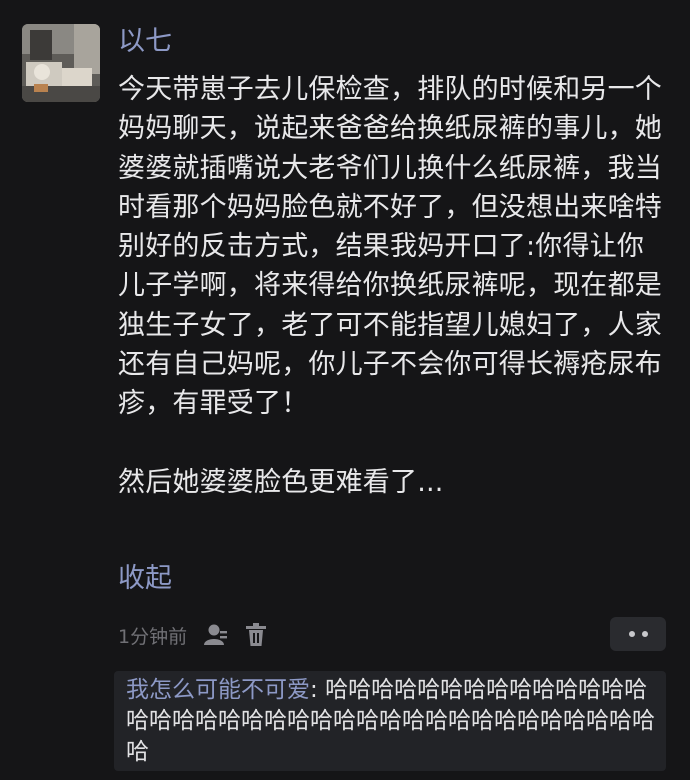  Describe the element at coordinates (218, 690) in the screenshot. I see `reply-author: 我怎么可能不可爱` at that location.